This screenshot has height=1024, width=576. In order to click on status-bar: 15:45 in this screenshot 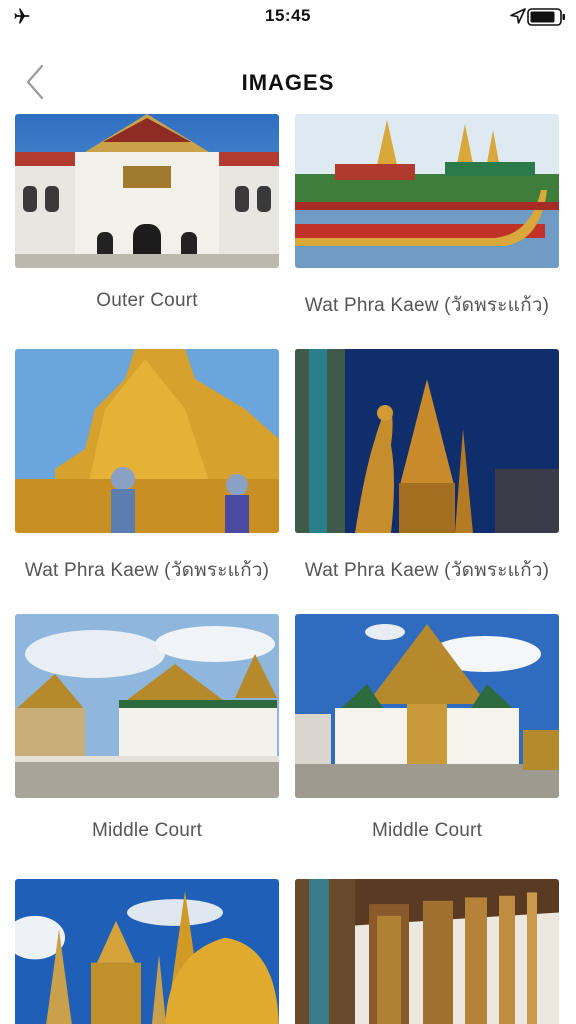, I will do `click(288, 17)`.